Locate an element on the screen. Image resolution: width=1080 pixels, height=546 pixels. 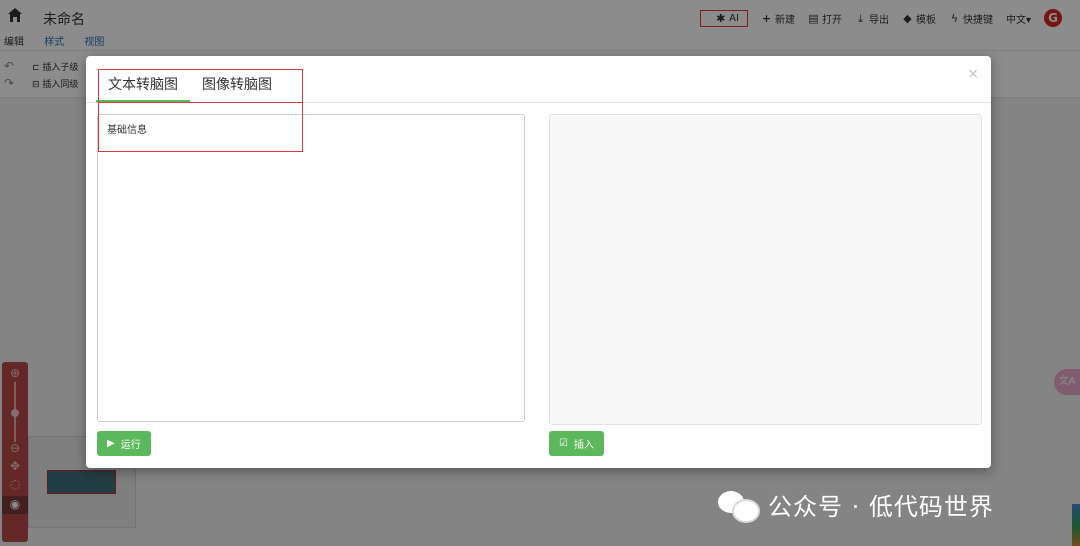
tab-image-to-mindmap: 图像转脑图 is located at coordinates (237, 84).